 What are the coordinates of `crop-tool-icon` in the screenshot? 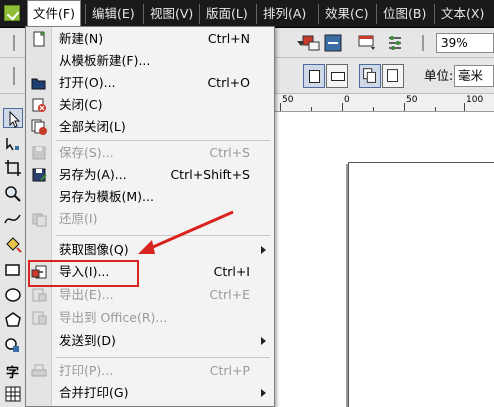 It's located at (13, 168).